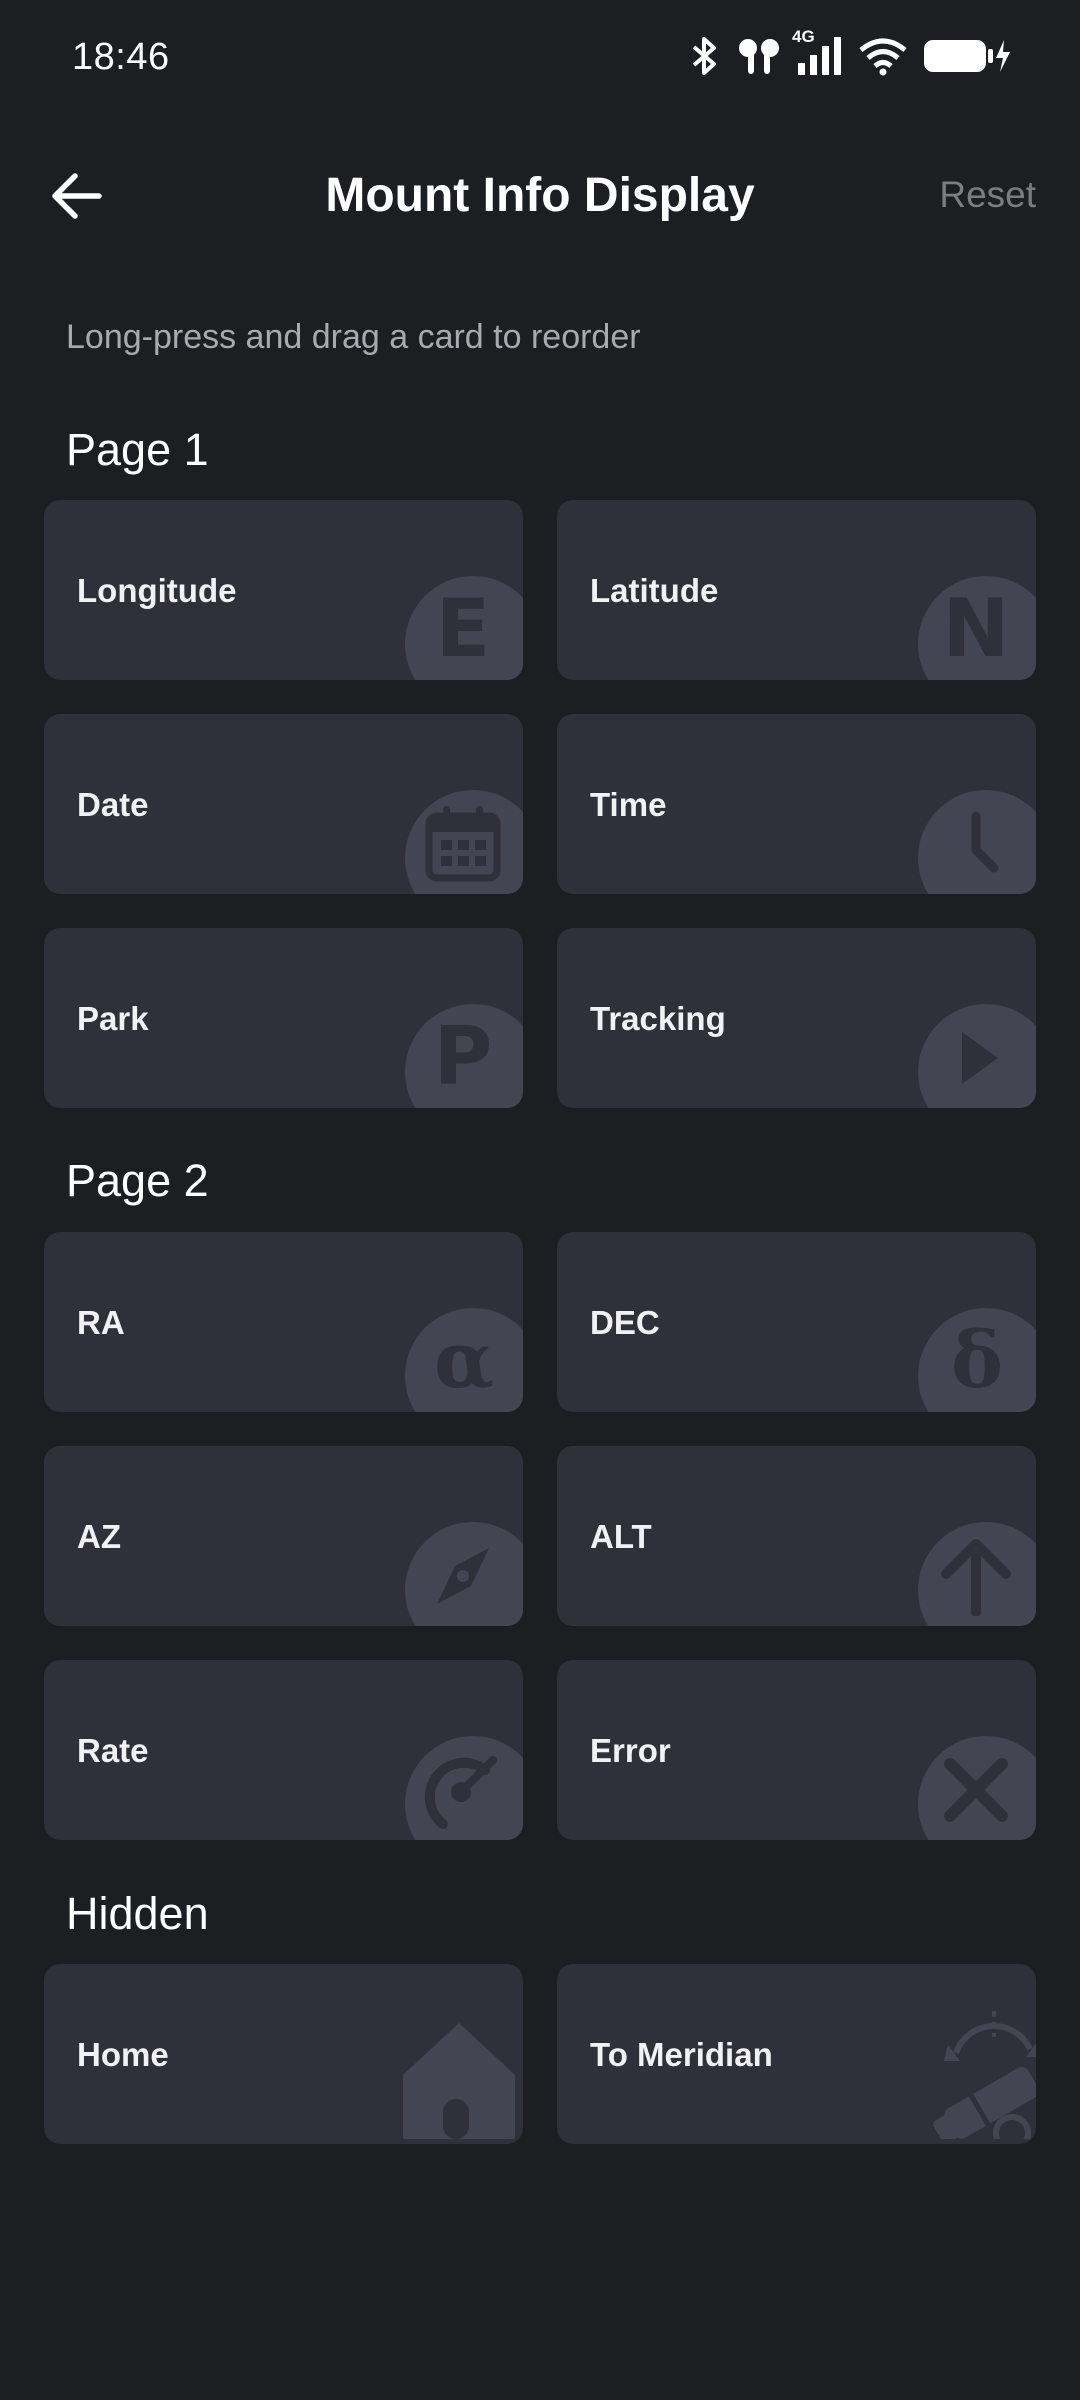  Describe the element at coordinates (977, 1360) in the screenshot. I see `delta-icon: δ` at that location.